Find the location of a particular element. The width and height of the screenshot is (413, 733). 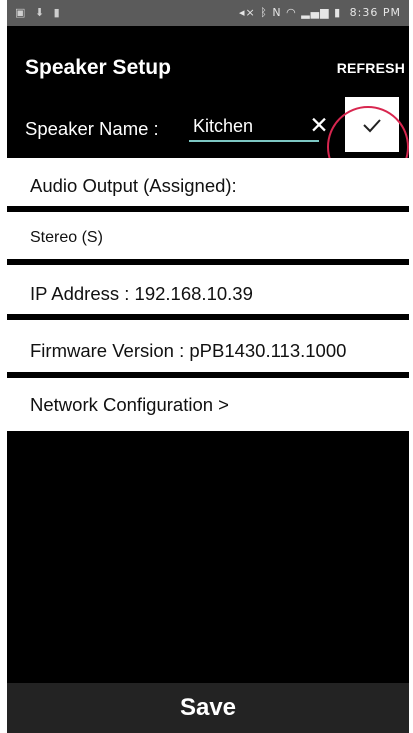

download-icon: ⬇ is located at coordinates (41, 12).